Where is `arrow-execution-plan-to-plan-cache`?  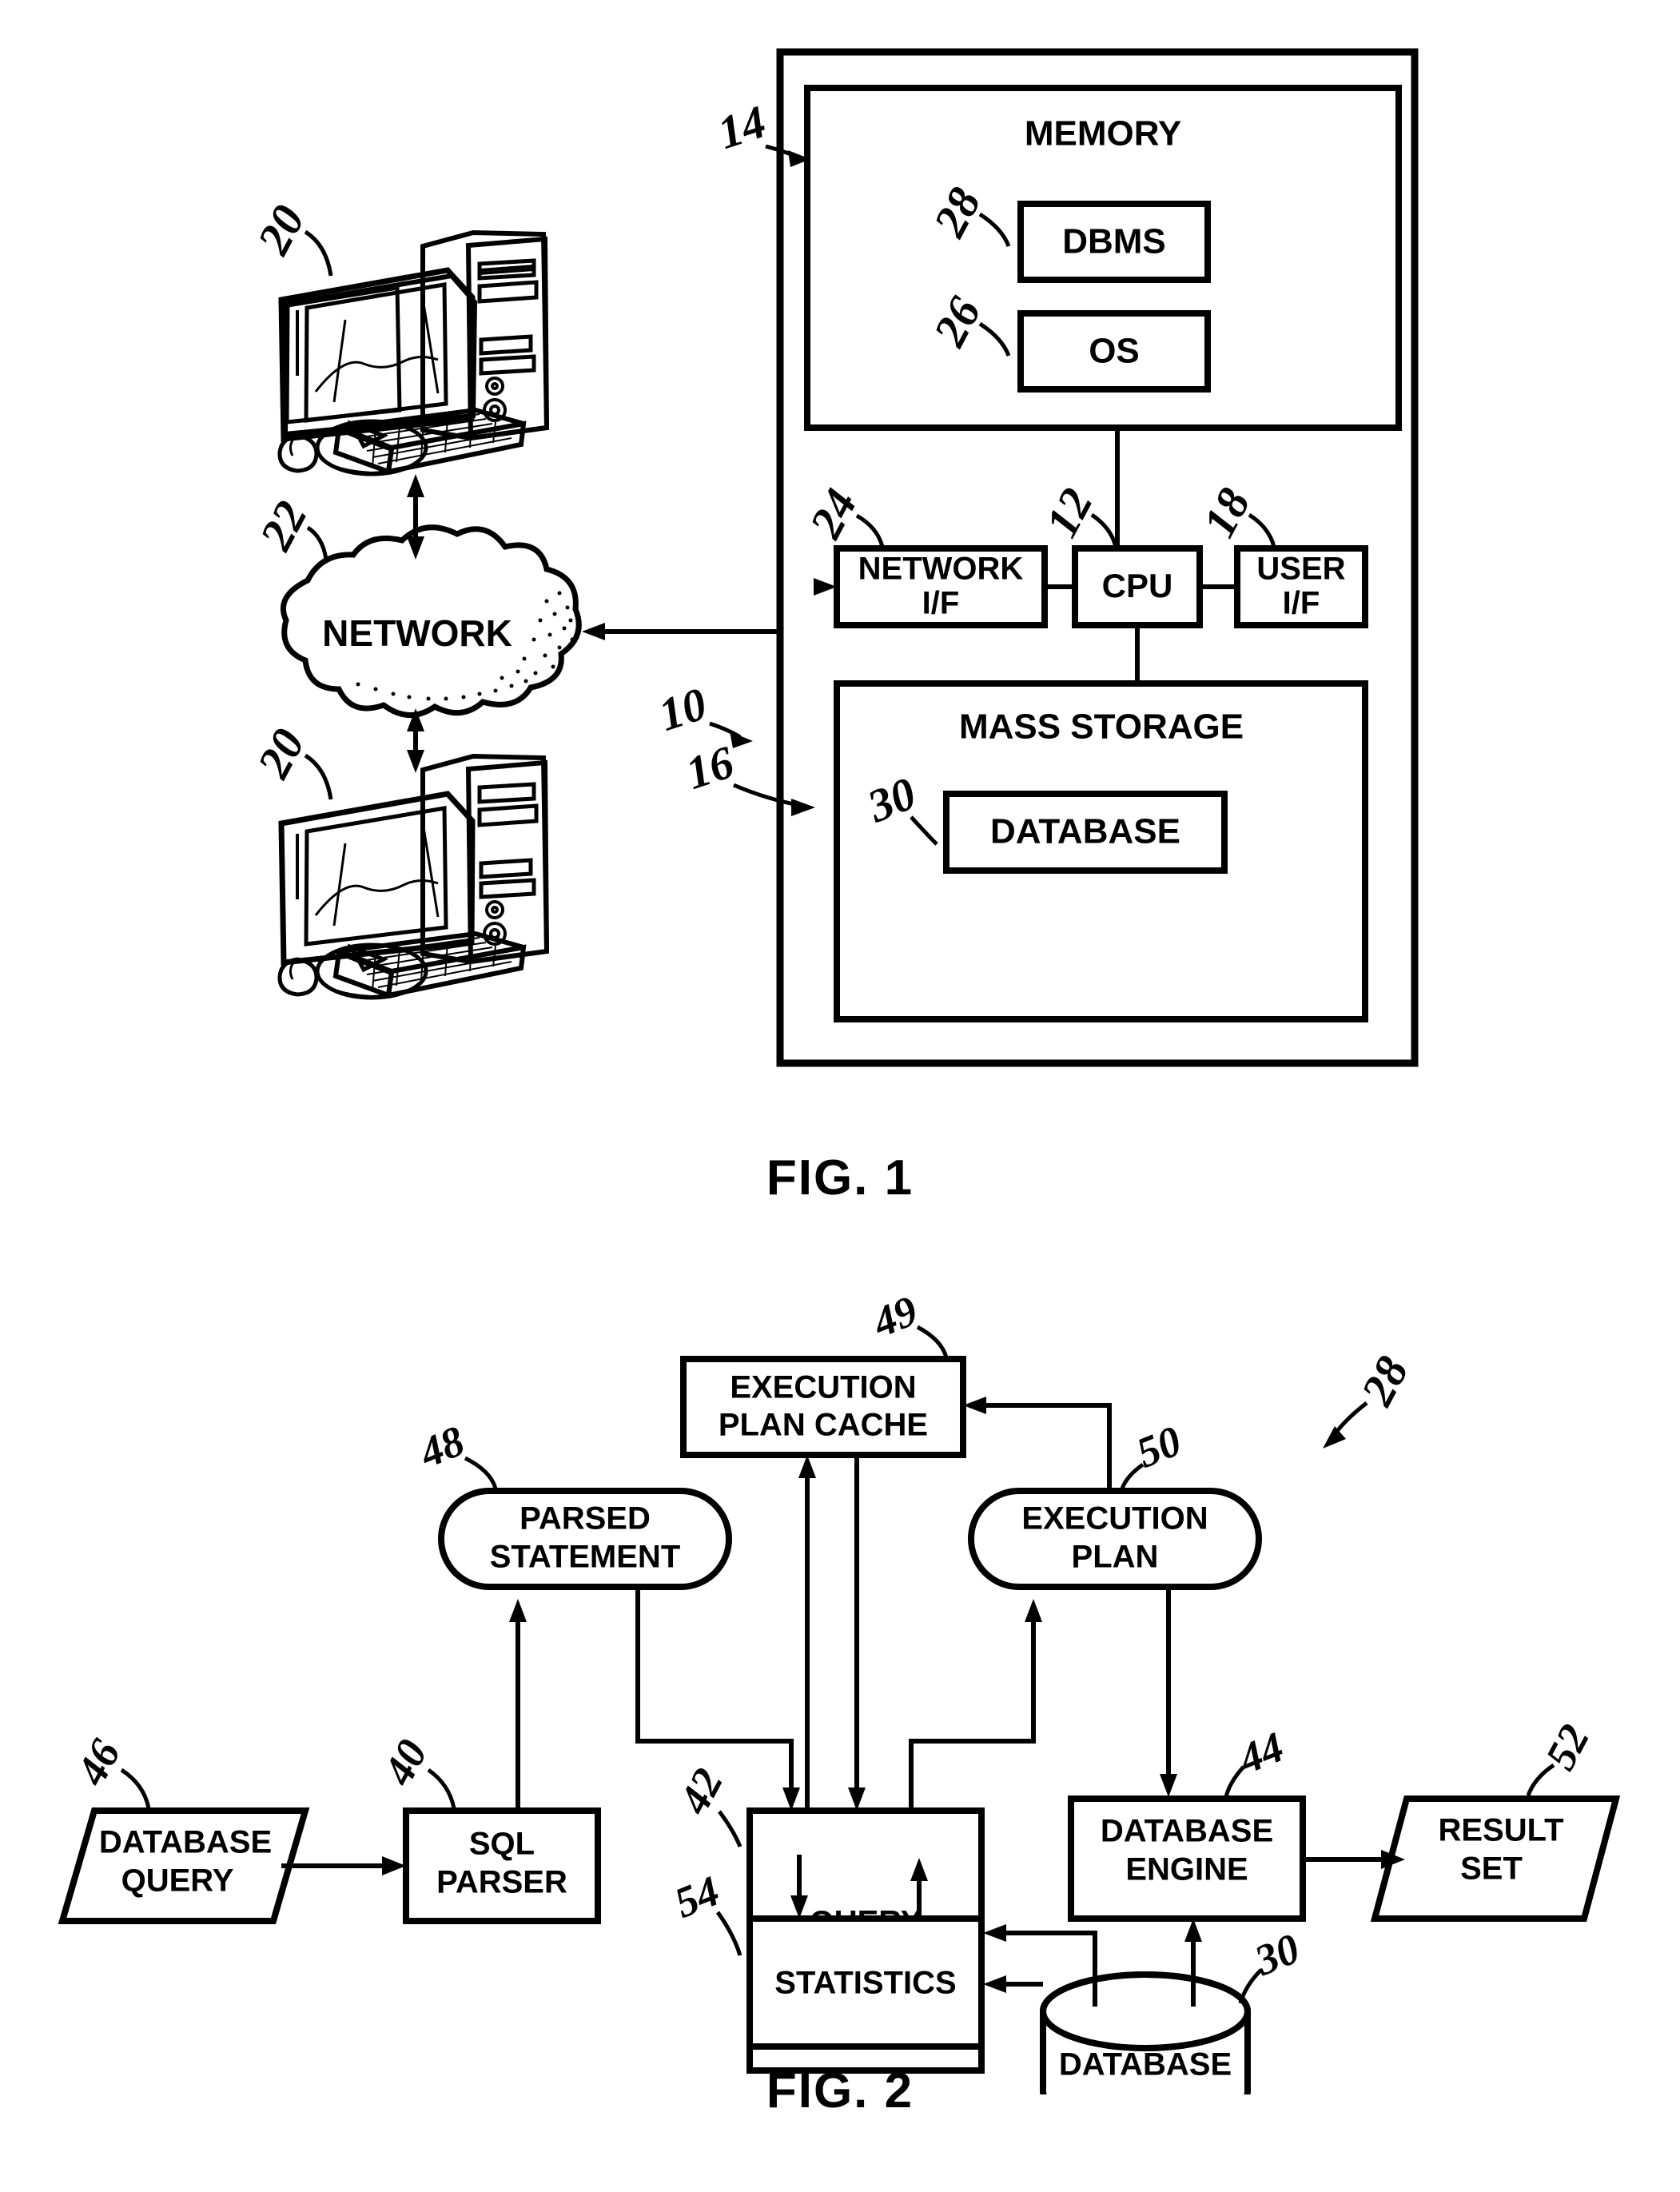
arrow-execution-plan-to-plan-cache is located at coordinates (1037, 1444).